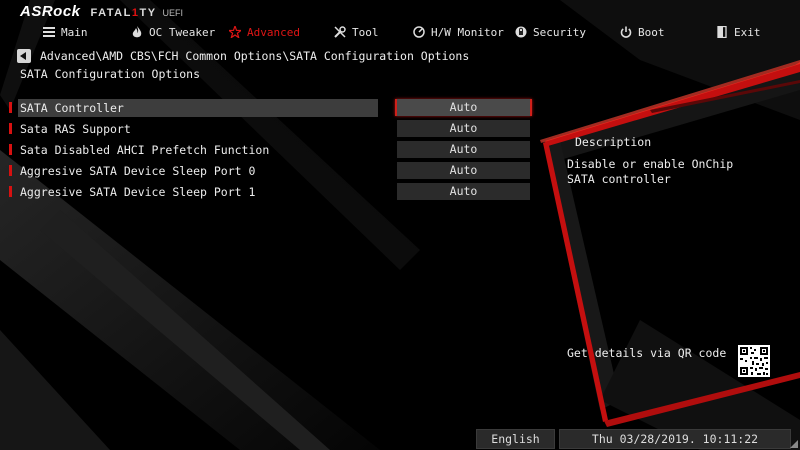  I want to click on datetime-display: Thu 03/28/2019. 10:11:22, so click(675, 439).